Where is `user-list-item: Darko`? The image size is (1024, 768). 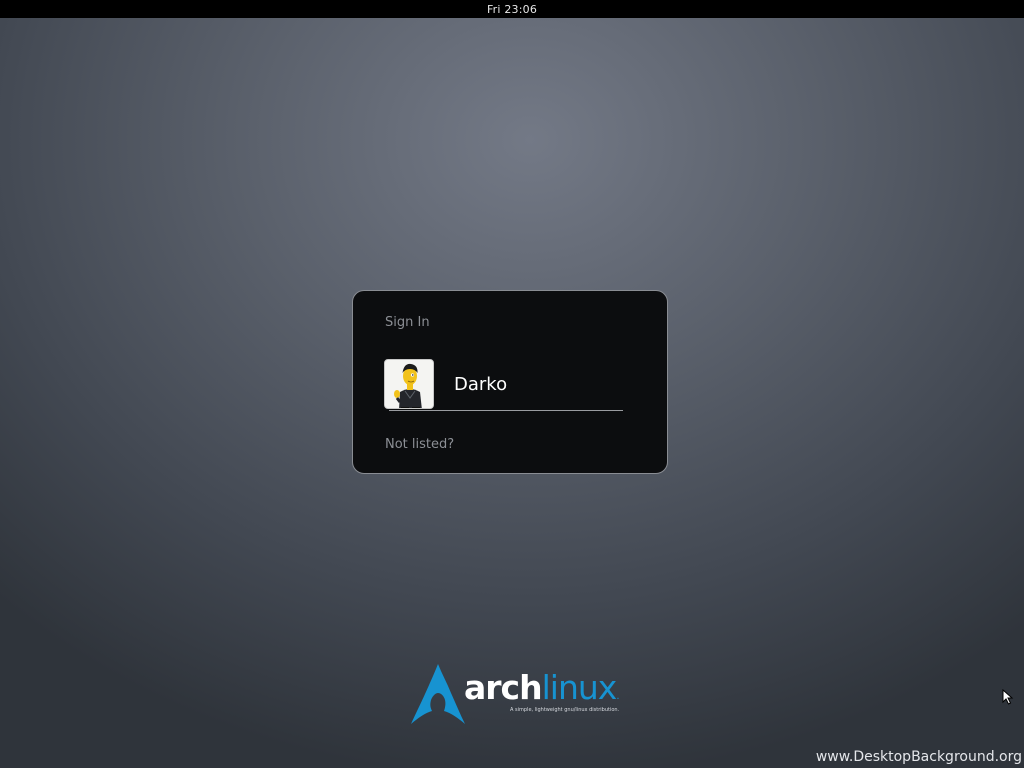 user-list-item: Darko is located at coordinates (504, 385).